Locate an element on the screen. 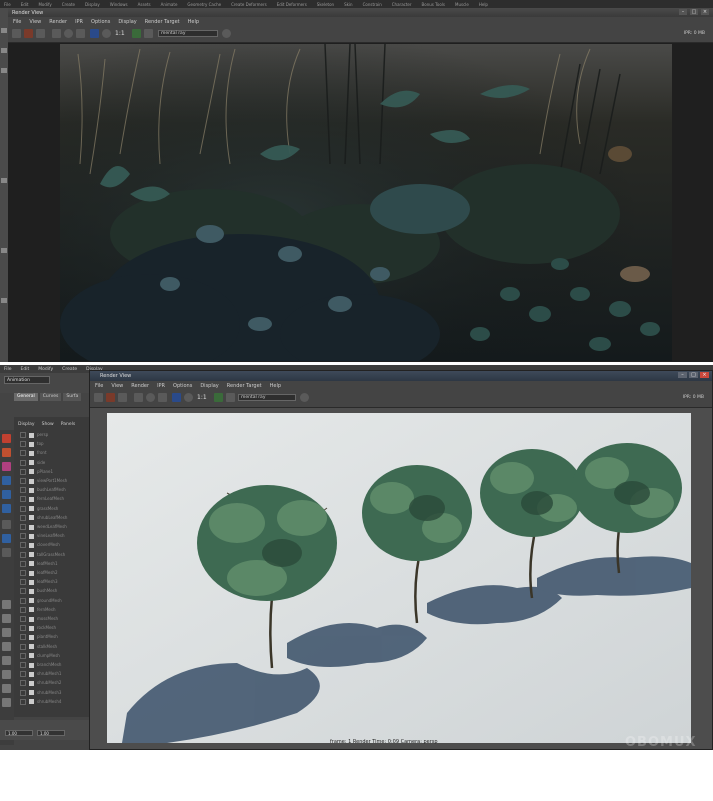 The width and height of the screenshot is (713, 801). move-tool-icon is located at coordinates (6, 480).